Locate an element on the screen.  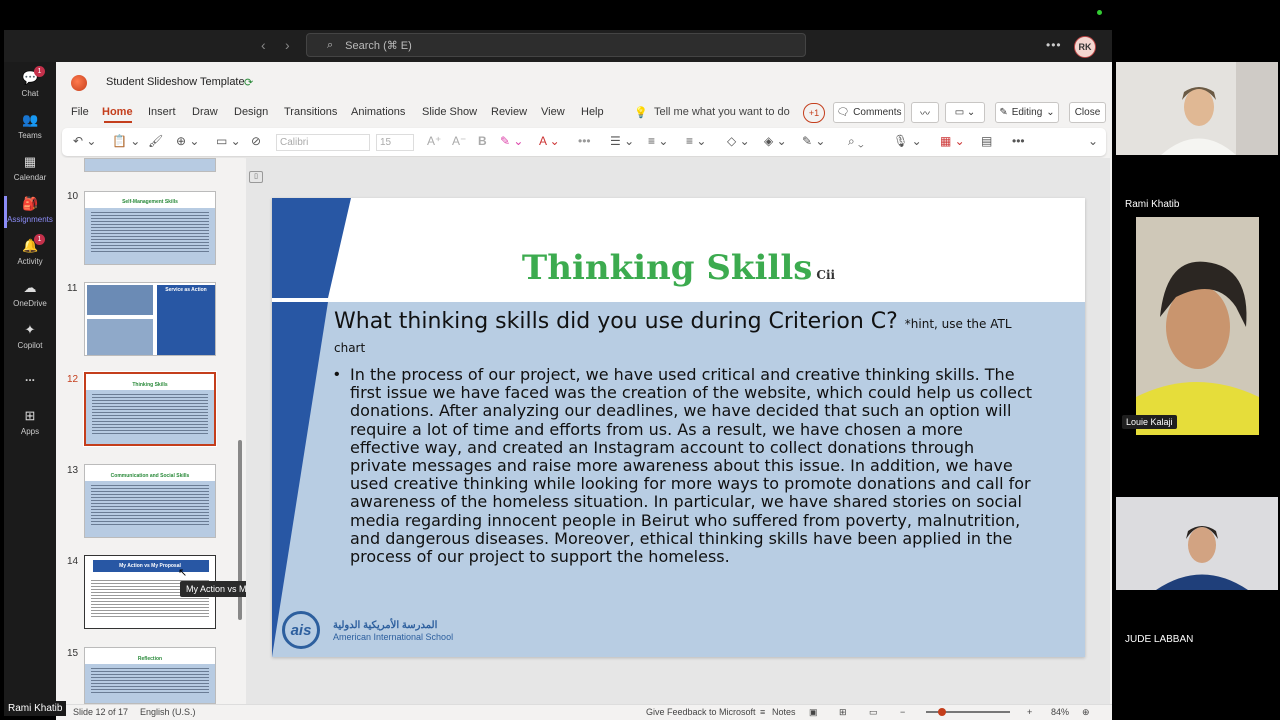
back-arrow-icon: ‹ is located at coordinates (263, 45).